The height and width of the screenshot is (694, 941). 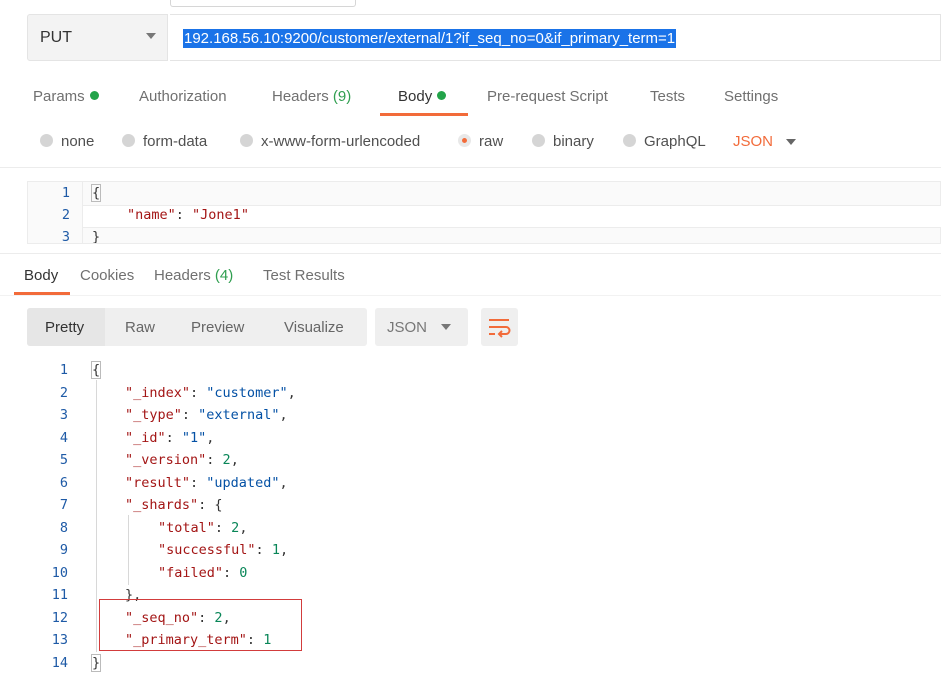 I want to click on code-line: "_shards": {, so click(x=174, y=505).